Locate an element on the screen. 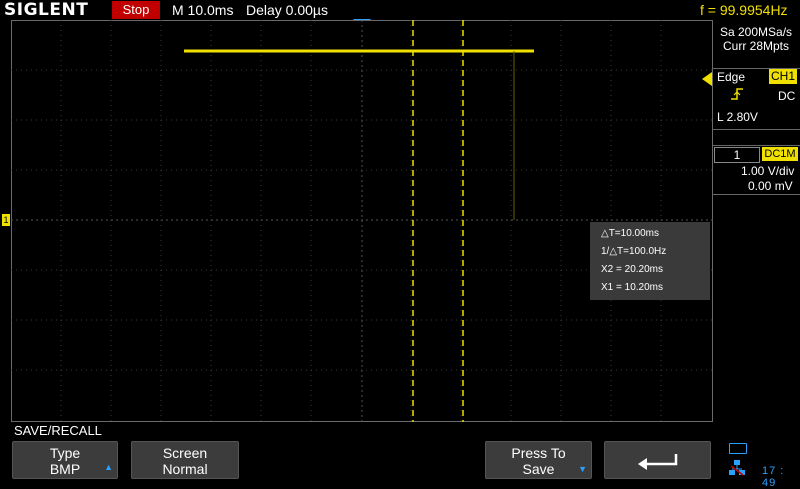 The height and width of the screenshot is (489, 800). type-value: BMP is located at coordinates (65, 469).